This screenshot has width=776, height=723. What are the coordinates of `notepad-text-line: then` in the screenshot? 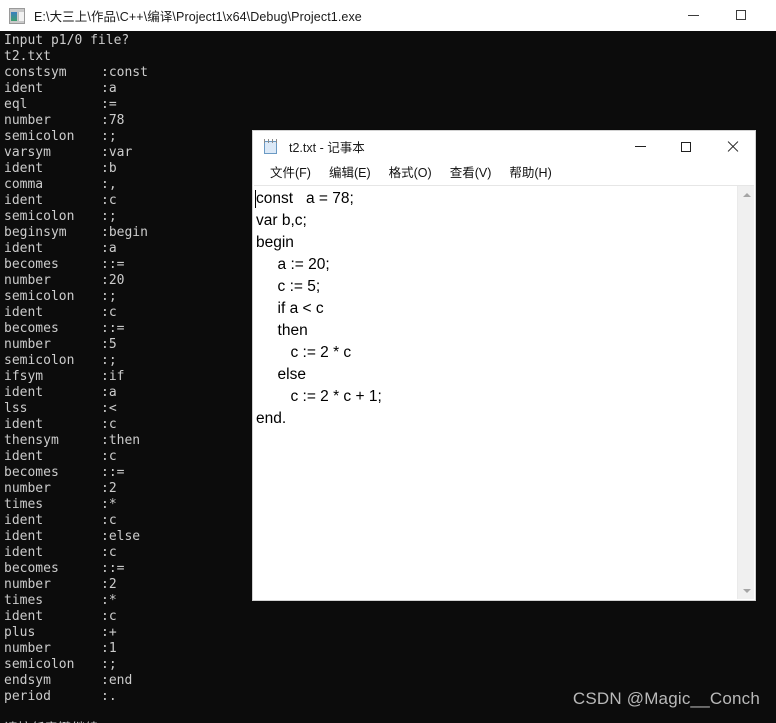 It's located at (282, 330).